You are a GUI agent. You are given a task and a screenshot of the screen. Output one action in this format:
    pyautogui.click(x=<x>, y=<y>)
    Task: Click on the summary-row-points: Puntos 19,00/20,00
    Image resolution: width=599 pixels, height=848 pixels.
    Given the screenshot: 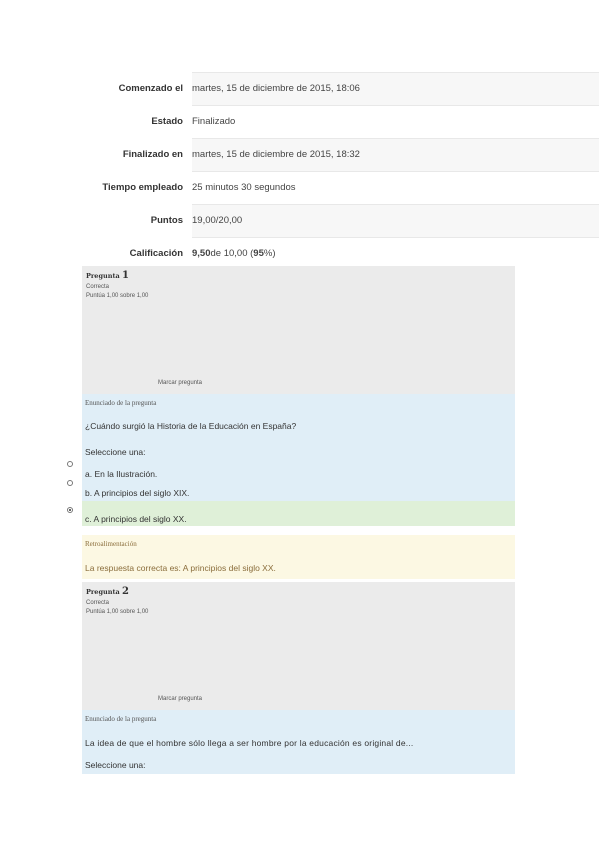 What is the action you would take?
    pyautogui.click(x=337, y=220)
    